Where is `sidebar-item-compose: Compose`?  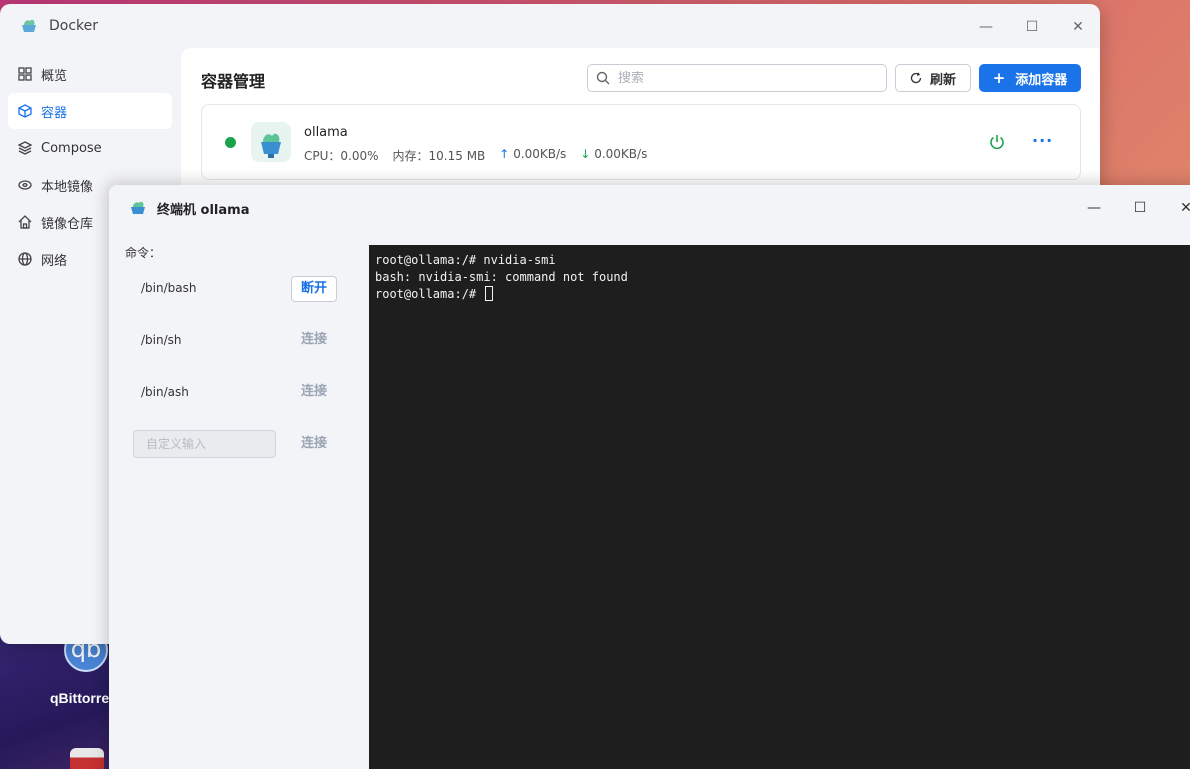 sidebar-item-compose: Compose is located at coordinates (90, 148).